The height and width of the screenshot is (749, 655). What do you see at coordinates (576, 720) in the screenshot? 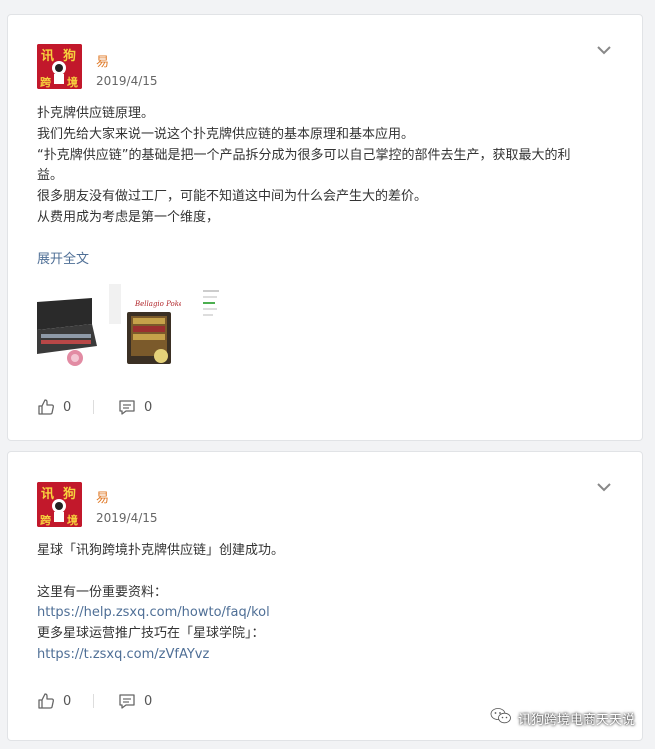
I see `watermark-text: 讯狗跨境电商天天说` at bounding box center [576, 720].